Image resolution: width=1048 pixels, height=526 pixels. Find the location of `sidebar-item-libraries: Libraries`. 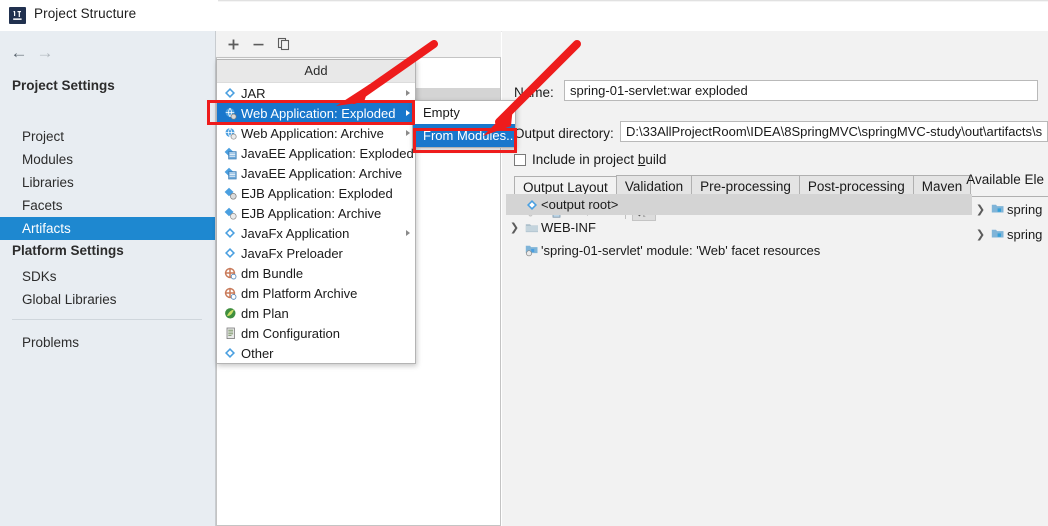

sidebar-item-libraries: Libraries is located at coordinates (107, 182).